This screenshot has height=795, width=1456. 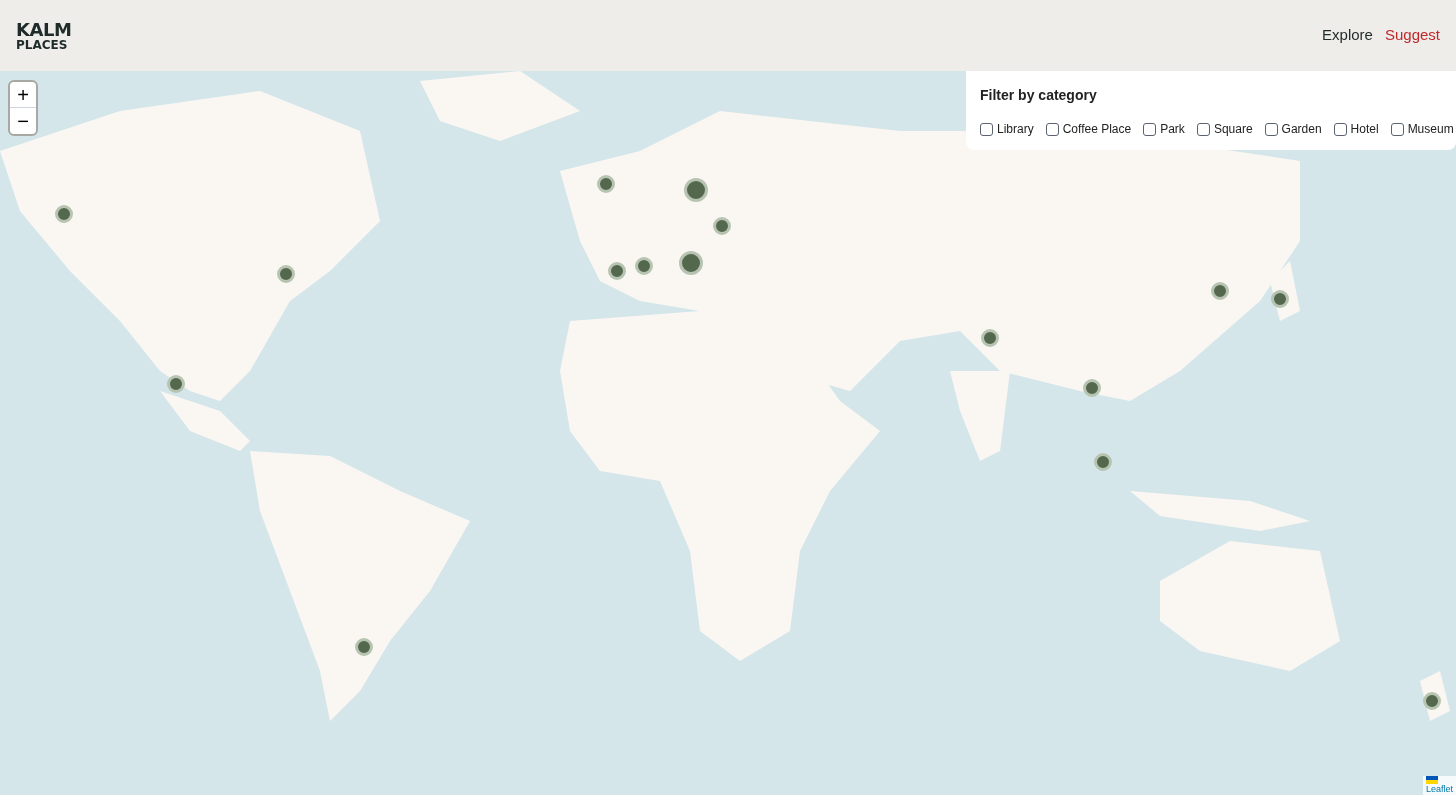 What do you see at coordinates (1172, 129) in the screenshot?
I see `checkbox-label: Park` at bounding box center [1172, 129].